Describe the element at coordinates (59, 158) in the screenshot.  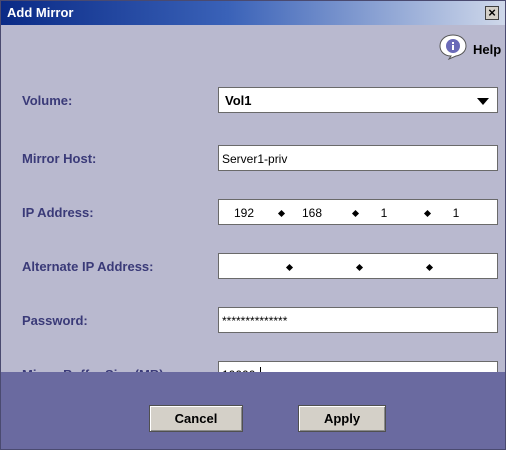
I see `mirror-host-label: Mirror Host:` at that location.